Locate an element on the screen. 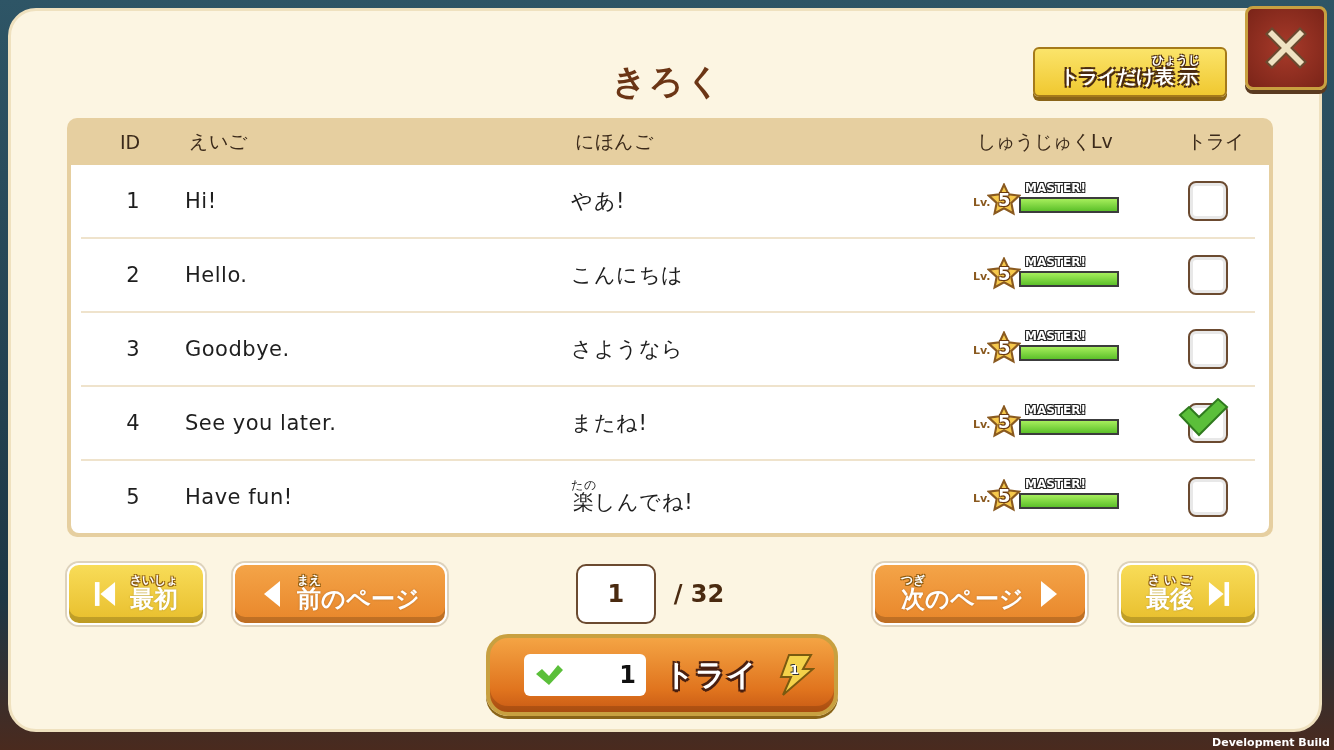  selected-count-field: 1 is located at coordinates (585, 675).